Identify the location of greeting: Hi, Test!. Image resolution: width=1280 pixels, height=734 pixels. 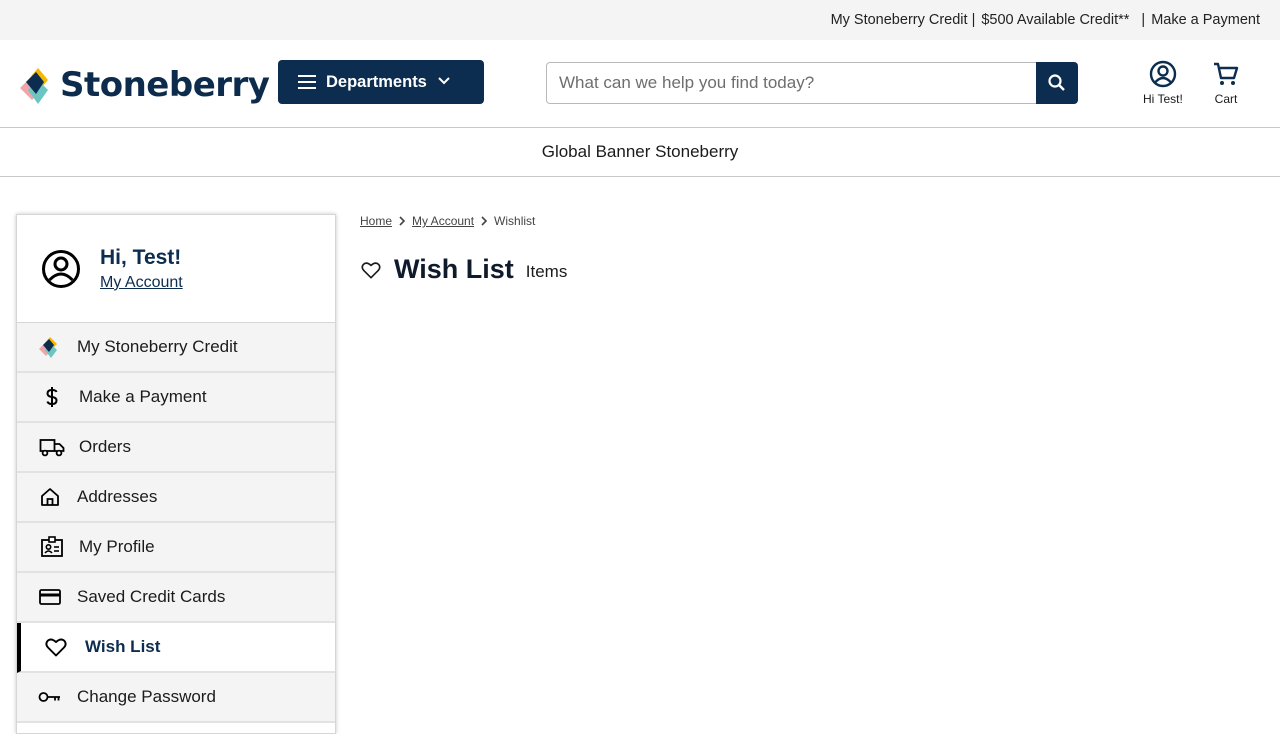
(141, 257).